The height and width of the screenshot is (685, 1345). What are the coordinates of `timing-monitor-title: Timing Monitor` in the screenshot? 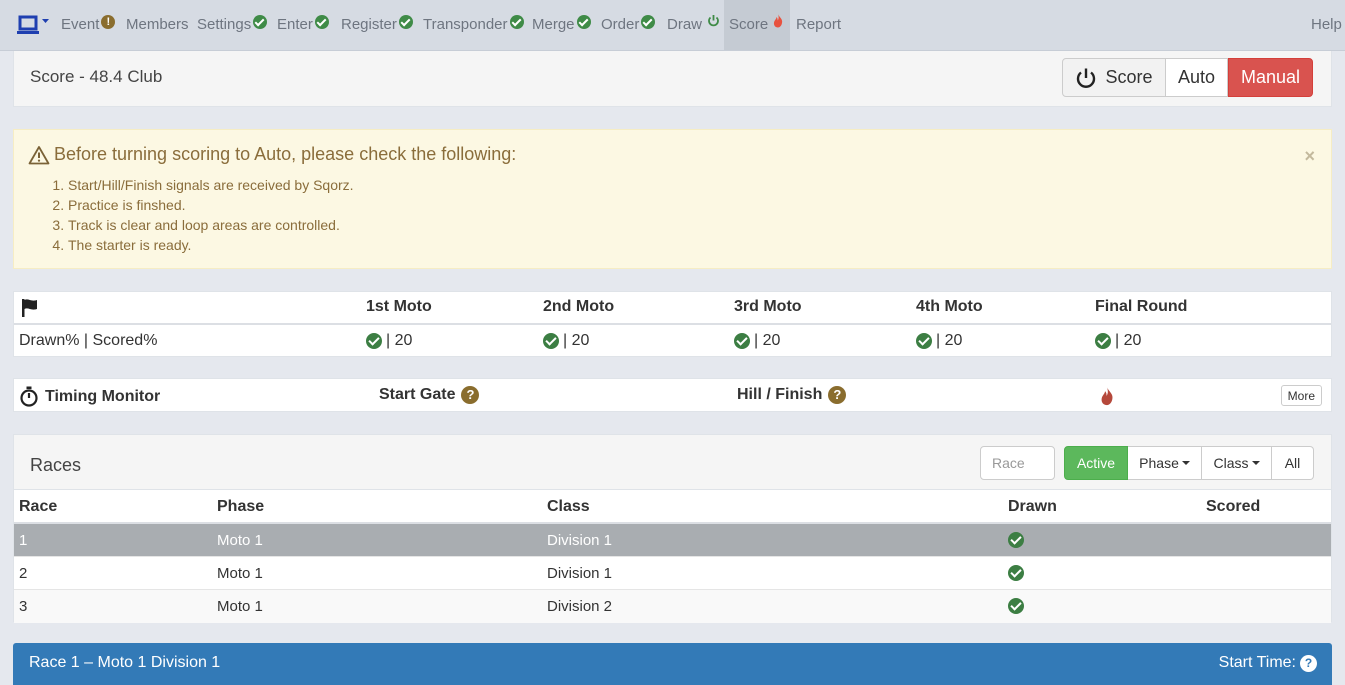 It's located at (89, 396).